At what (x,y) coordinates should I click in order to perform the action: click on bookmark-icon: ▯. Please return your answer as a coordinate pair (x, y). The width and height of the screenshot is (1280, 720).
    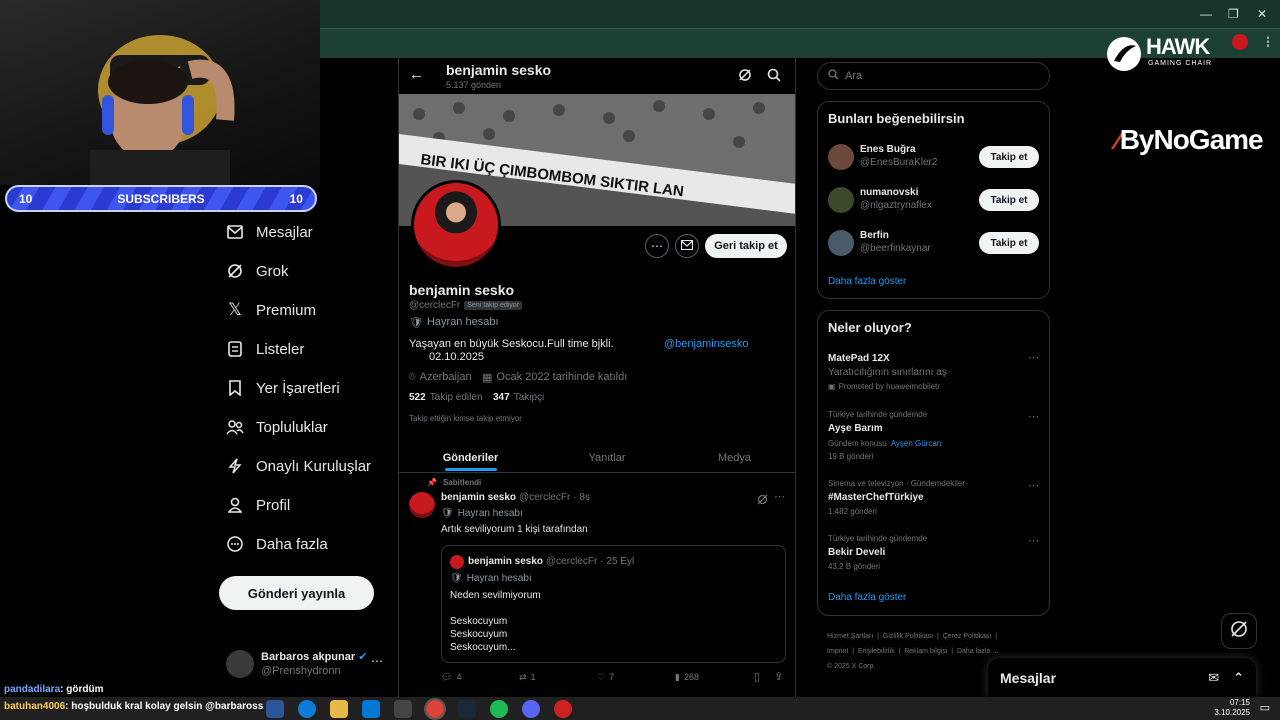
    Looking at the image, I should click on (757, 676).